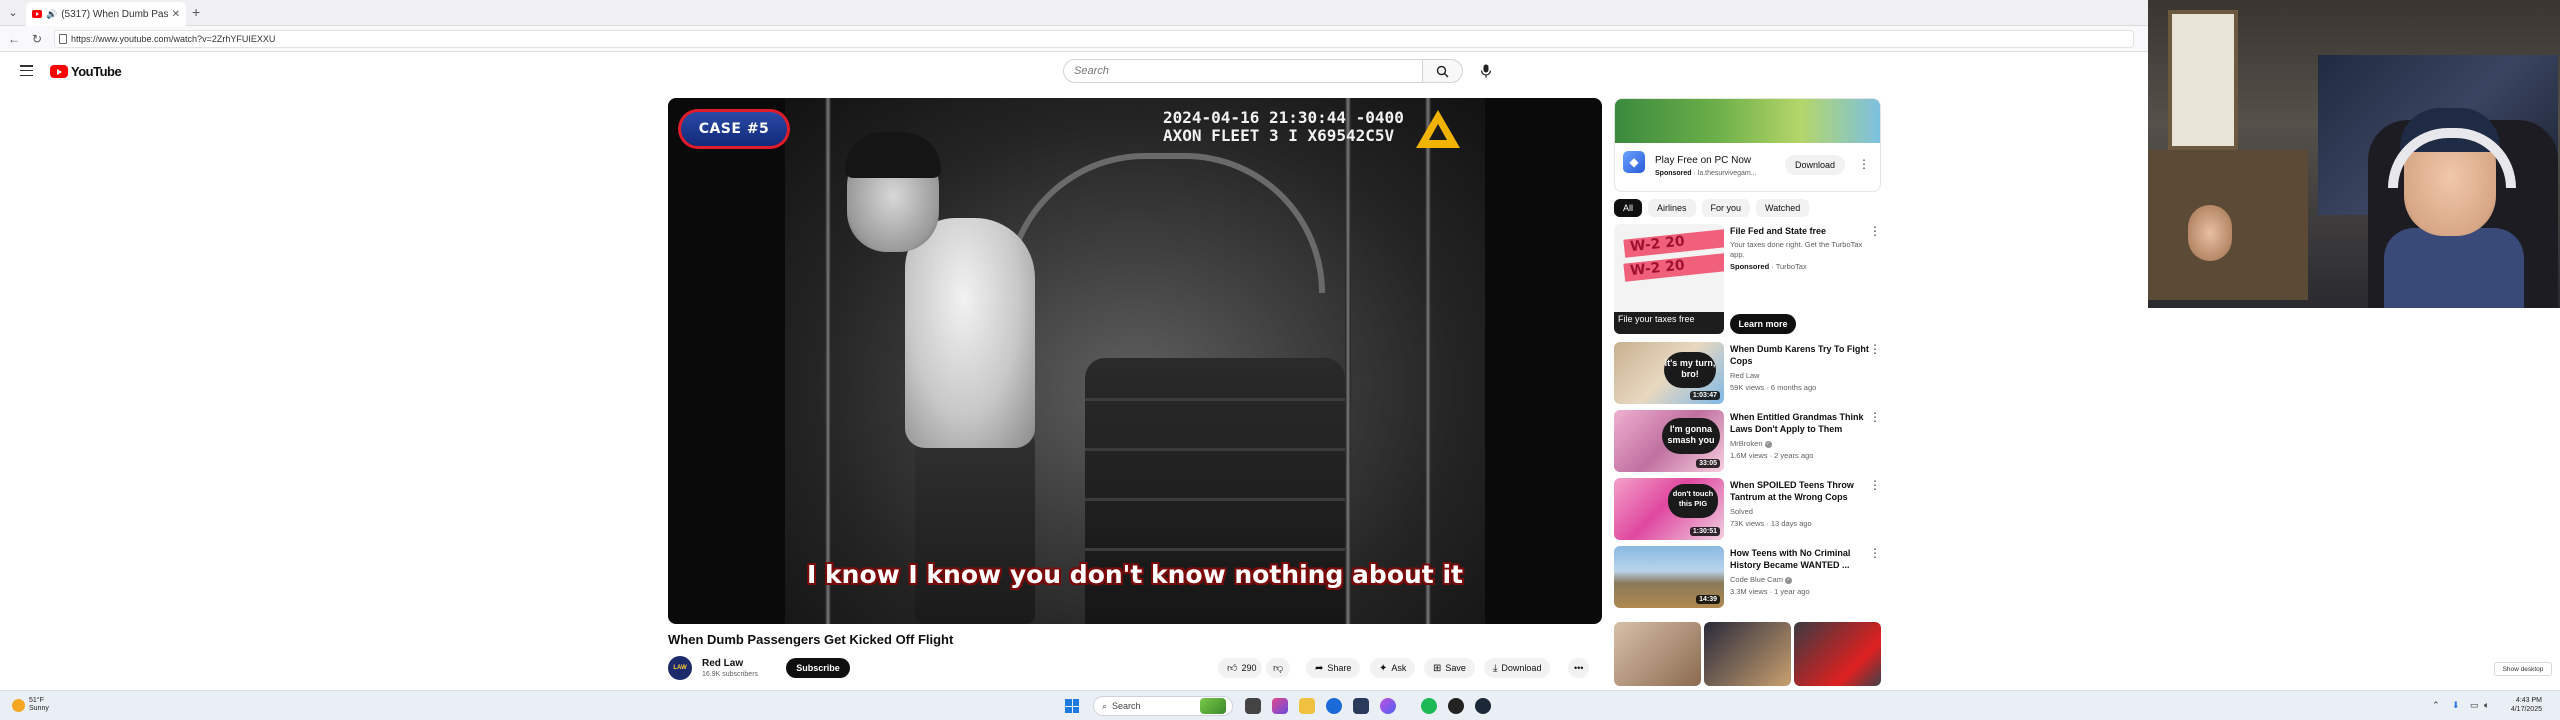 The width and height of the screenshot is (2560, 720). I want to click on speaker-icon: 🔊, so click(51, 14).